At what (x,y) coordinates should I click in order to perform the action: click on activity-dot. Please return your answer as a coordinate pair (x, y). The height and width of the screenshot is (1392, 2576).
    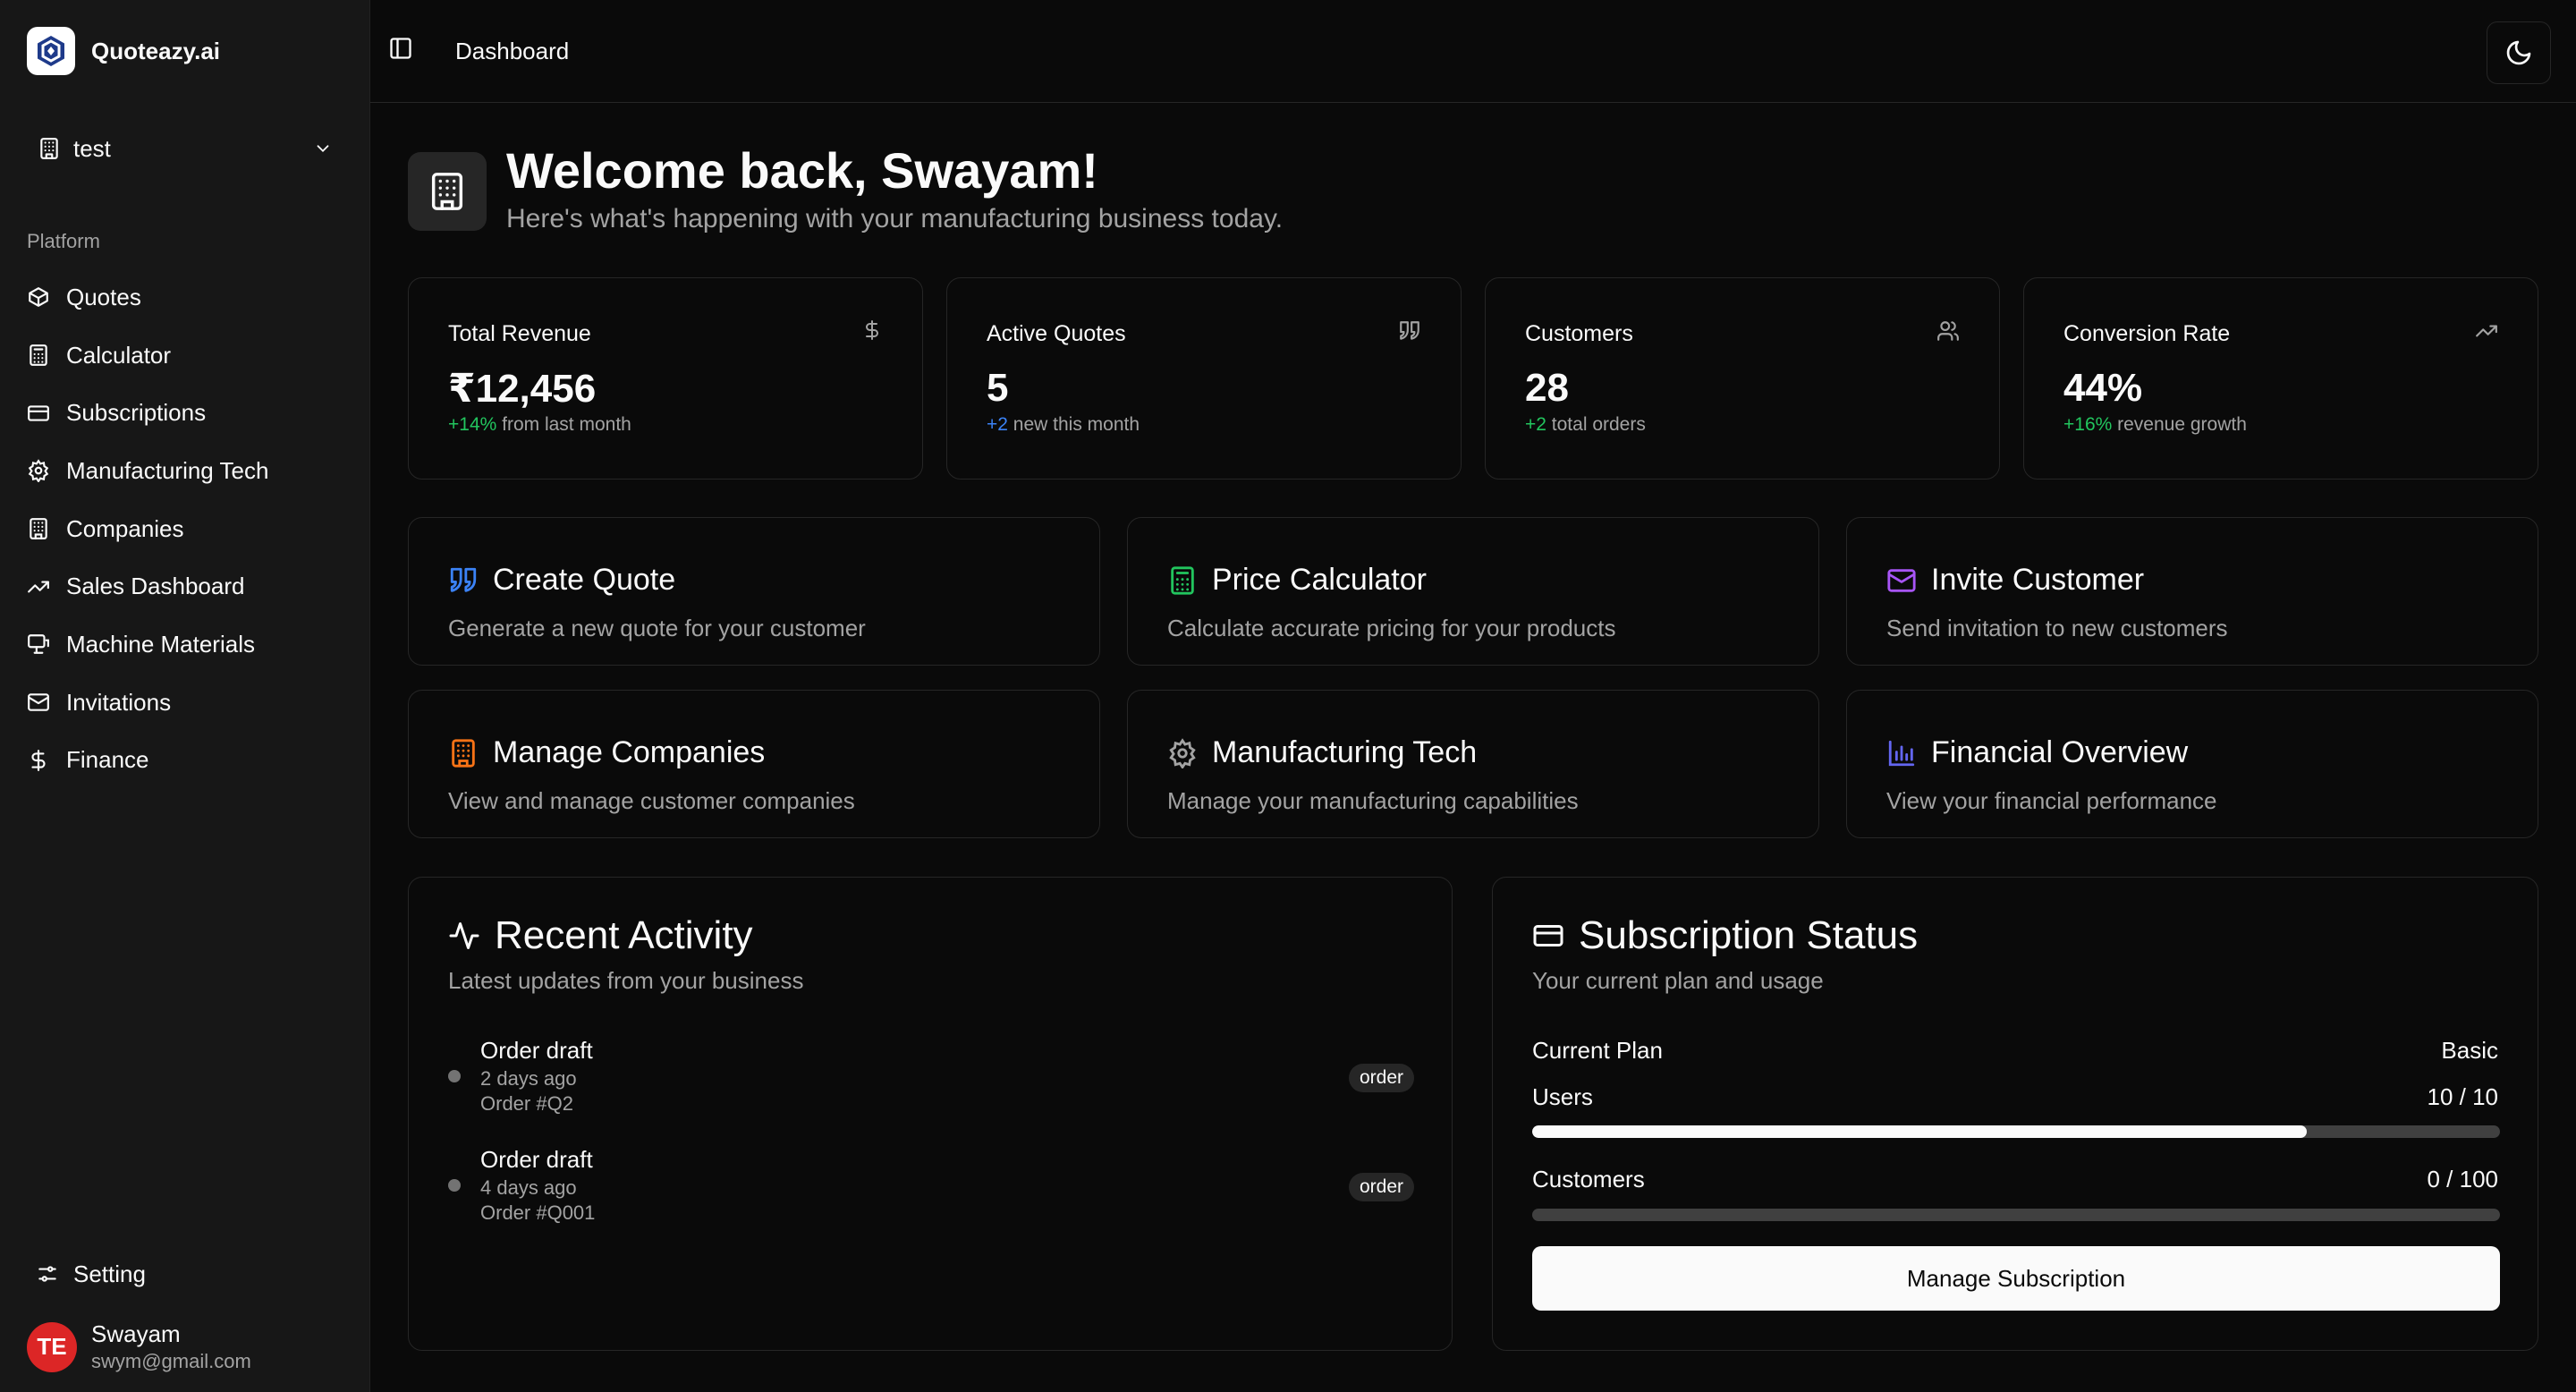
    Looking at the image, I should click on (454, 1076).